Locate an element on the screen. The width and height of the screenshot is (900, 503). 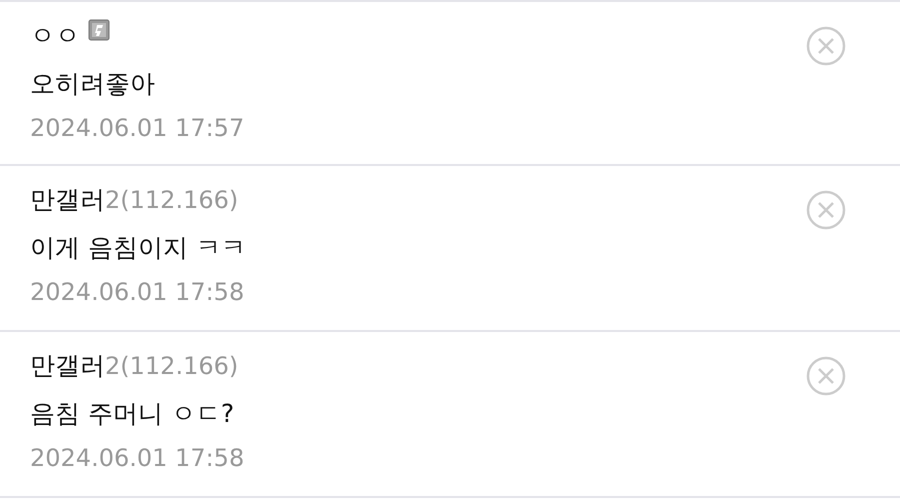
author-name: ㅇㅇ is located at coordinates (55, 36).